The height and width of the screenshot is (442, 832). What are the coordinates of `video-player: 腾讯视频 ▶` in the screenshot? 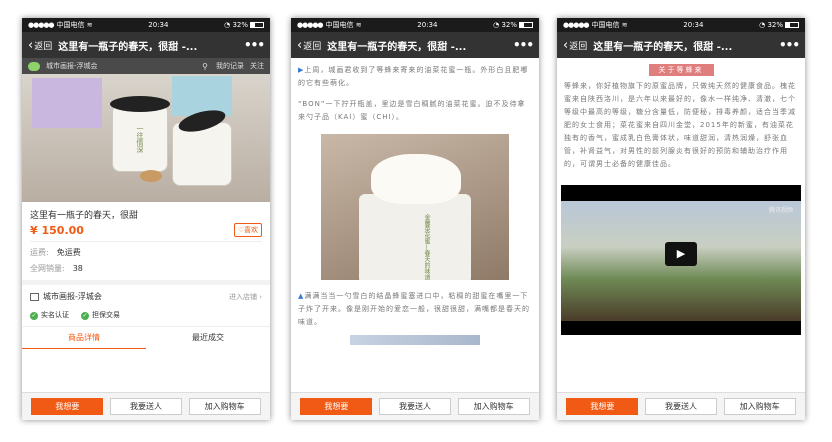 It's located at (681, 260).